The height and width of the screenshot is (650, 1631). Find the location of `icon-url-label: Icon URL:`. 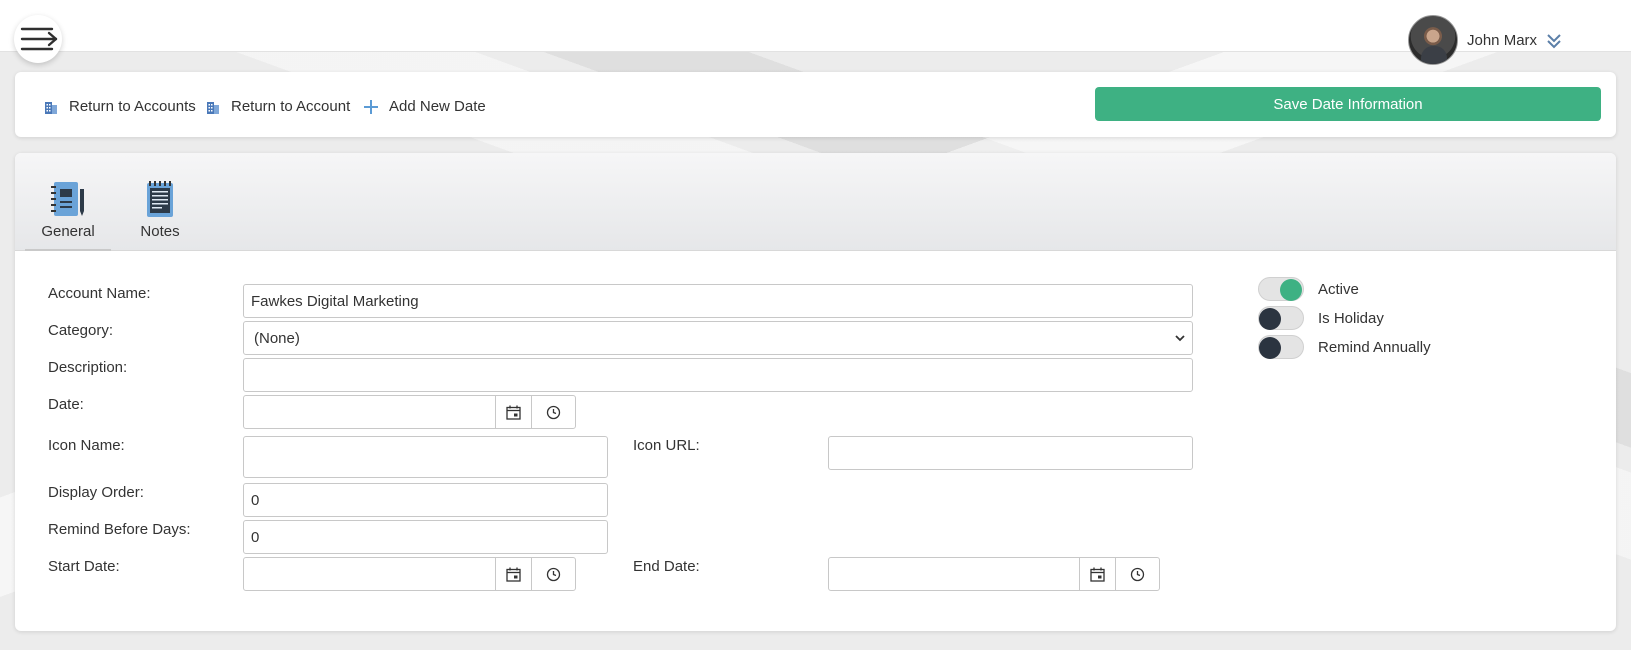

icon-url-label: Icon URL: is located at coordinates (666, 445).